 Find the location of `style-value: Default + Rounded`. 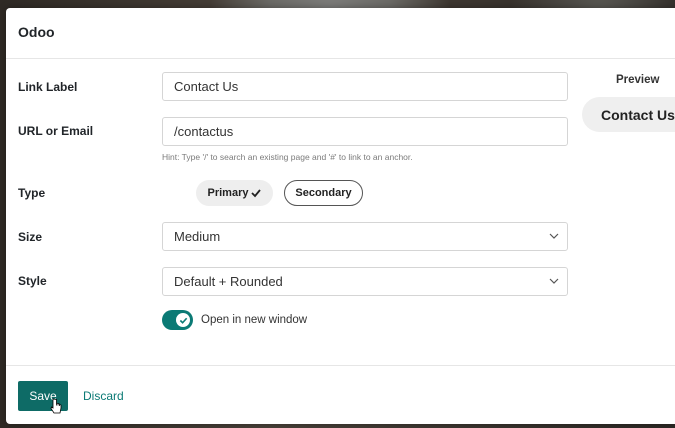

style-value: Default + Rounded is located at coordinates (228, 281).